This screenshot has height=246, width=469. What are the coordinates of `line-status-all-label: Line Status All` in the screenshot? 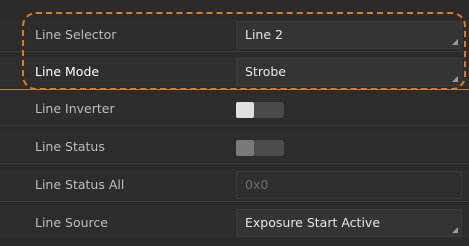 It's located at (80, 184).